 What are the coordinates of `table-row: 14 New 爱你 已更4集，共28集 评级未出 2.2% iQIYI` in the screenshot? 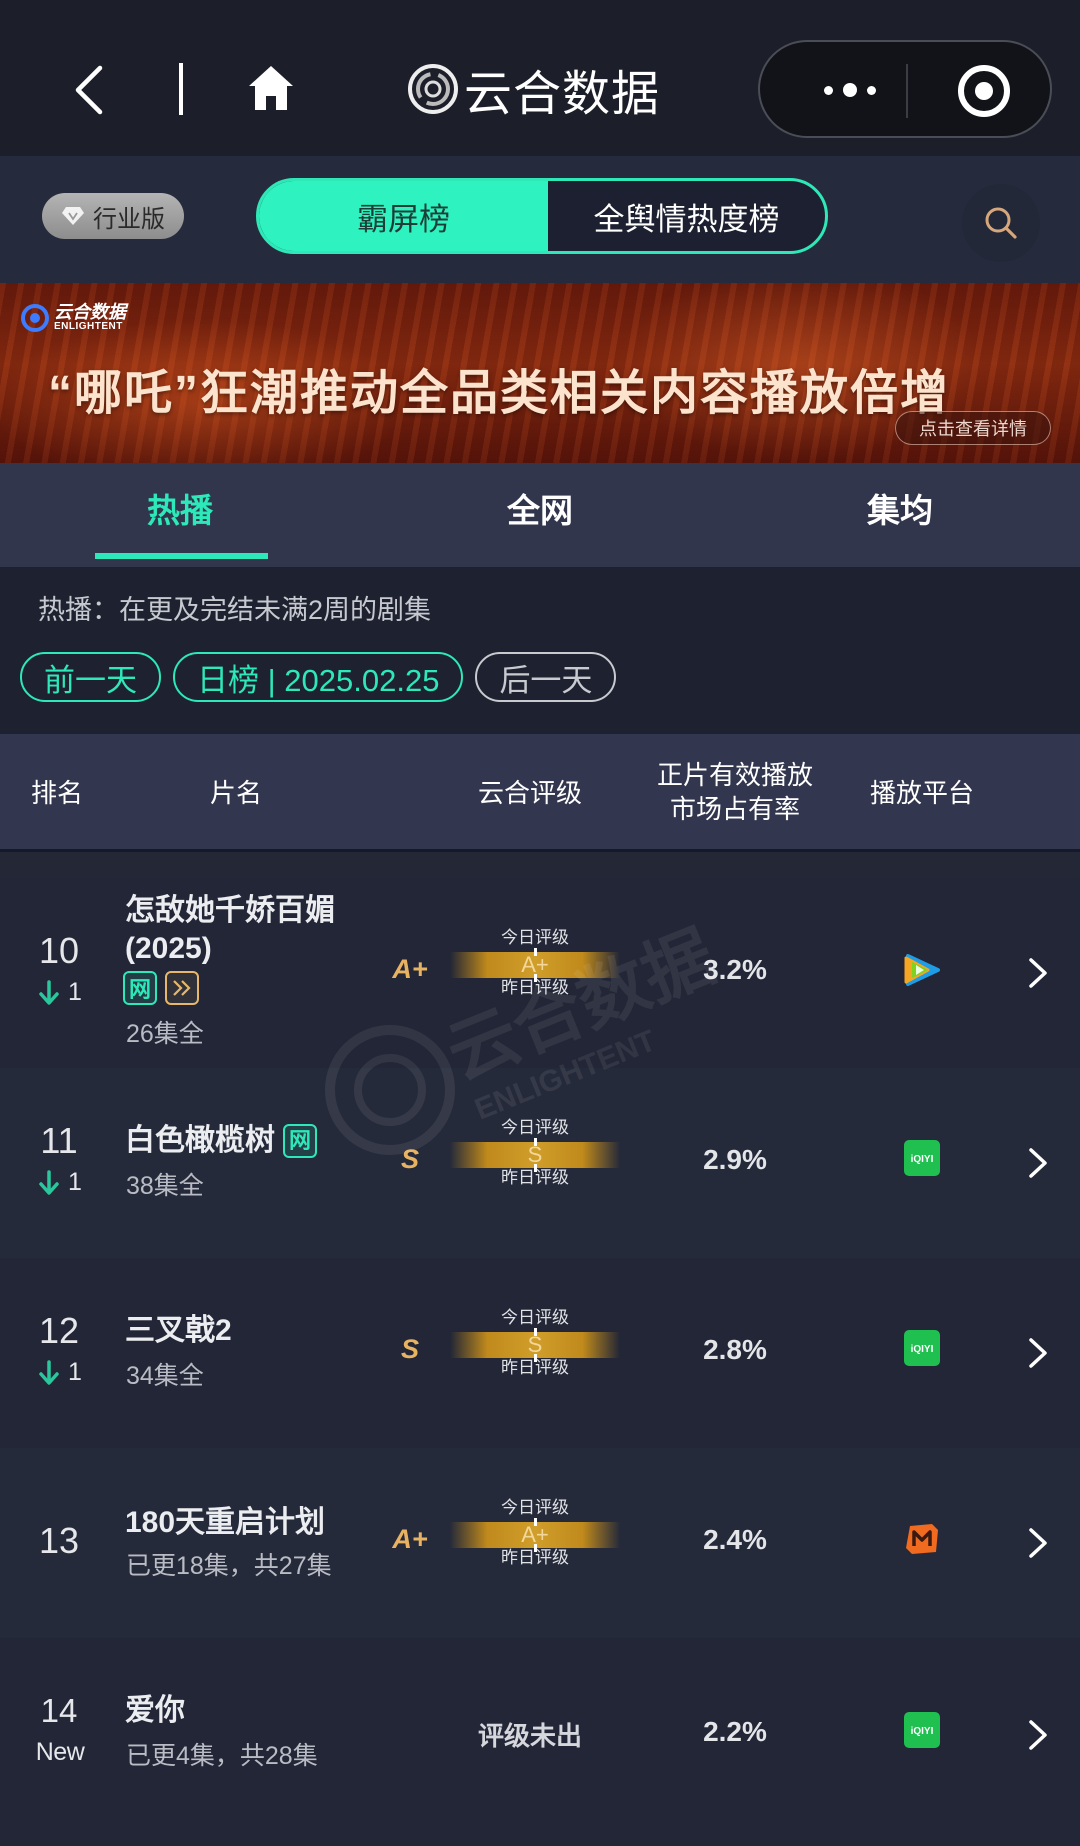 It's located at (540, 1742).